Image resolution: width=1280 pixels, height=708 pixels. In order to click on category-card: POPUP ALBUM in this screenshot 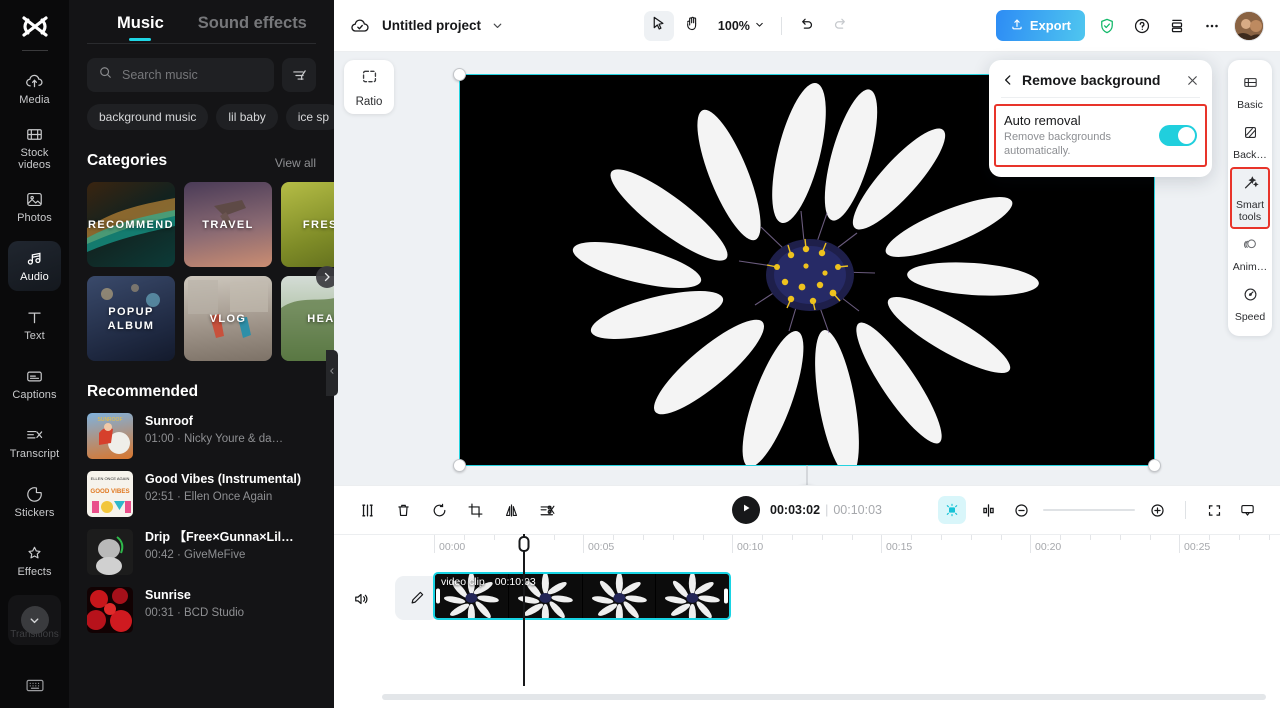, I will do `click(131, 318)`.